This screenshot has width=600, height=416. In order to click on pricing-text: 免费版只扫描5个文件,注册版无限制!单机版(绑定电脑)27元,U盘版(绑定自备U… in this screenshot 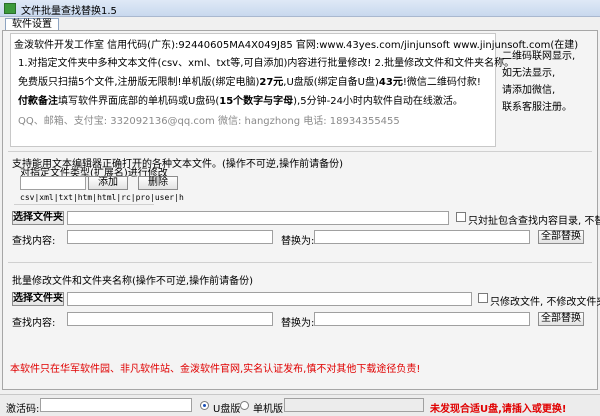, I will do `click(249, 80)`.